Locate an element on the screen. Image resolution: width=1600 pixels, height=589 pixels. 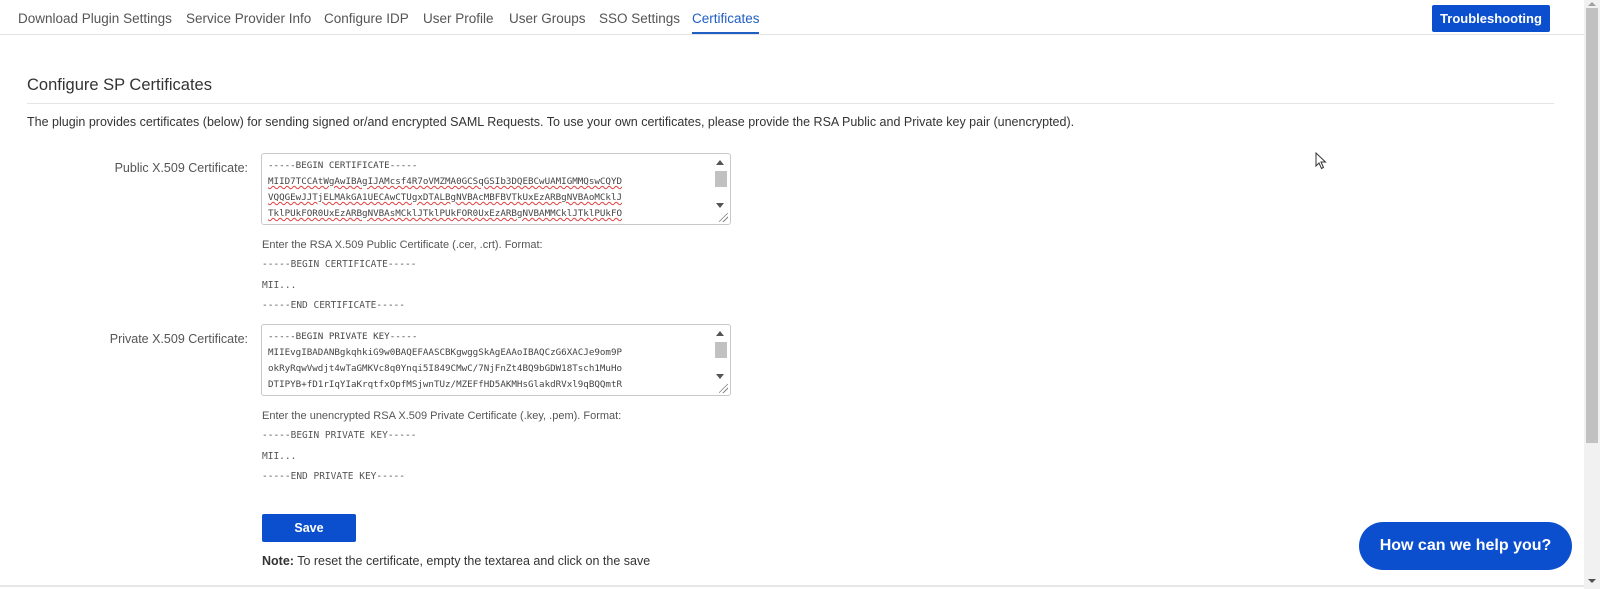
bottom-divider is located at coordinates (792, 586).